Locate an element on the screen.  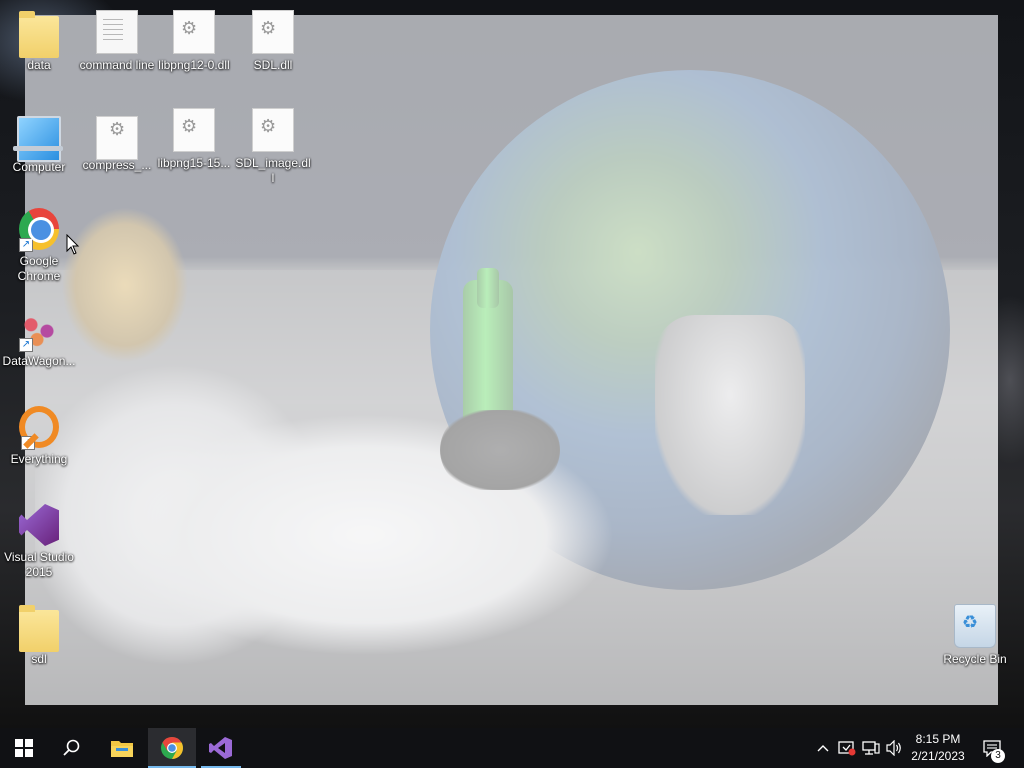
desktop-icon-sdl-image: SDL_image.dll is located at coordinates (273, 147).